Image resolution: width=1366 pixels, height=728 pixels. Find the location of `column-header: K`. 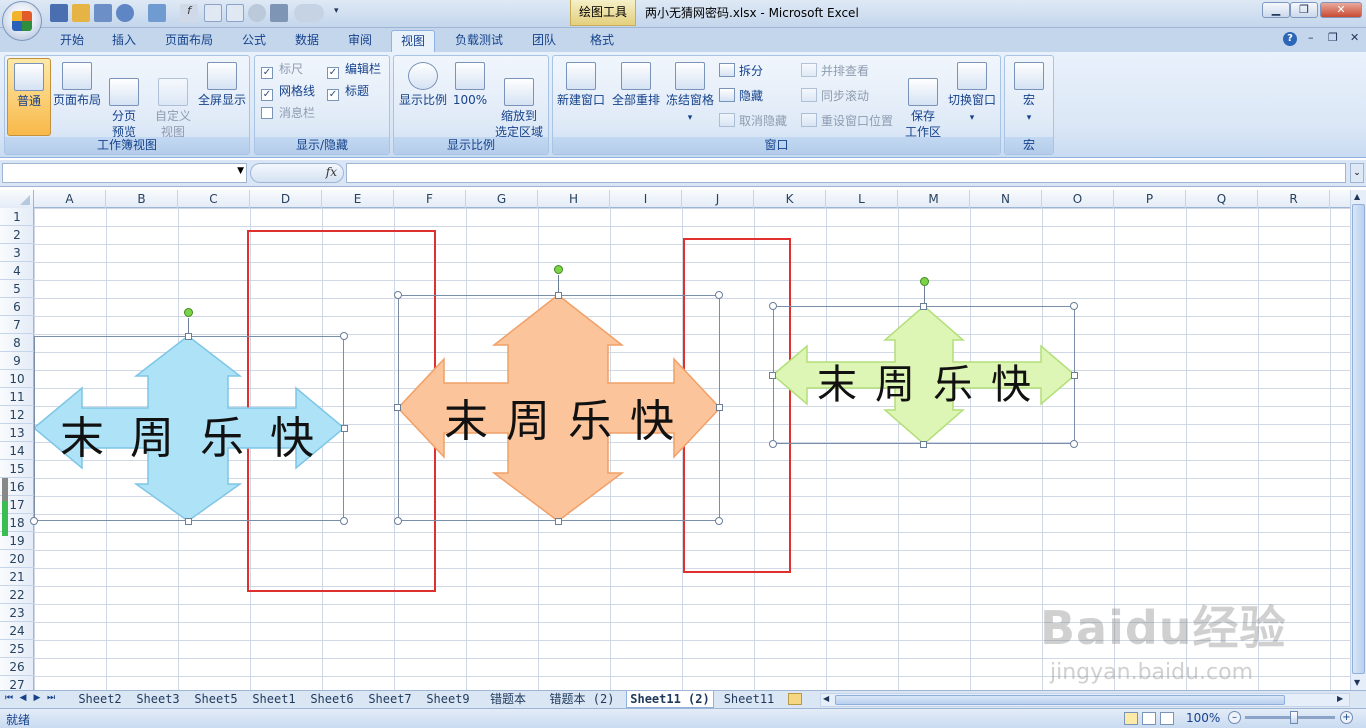

column-header: K is located at coordinates (790, 199).